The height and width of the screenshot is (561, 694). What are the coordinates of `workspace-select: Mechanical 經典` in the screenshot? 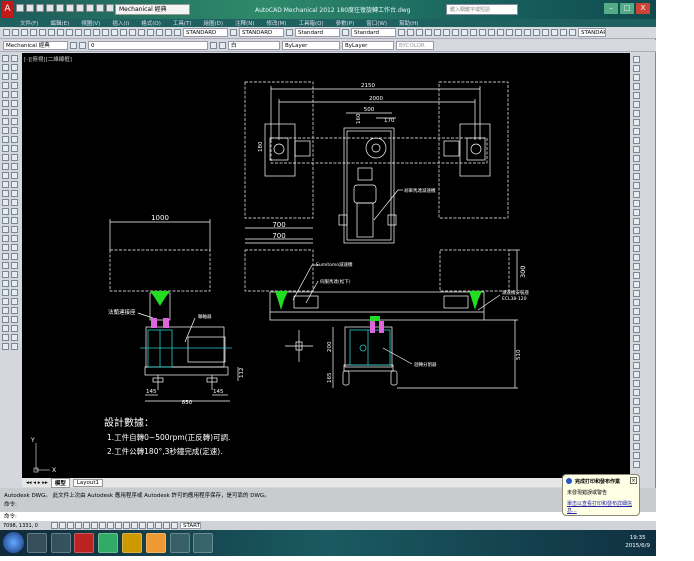 It's located at (152, 9).